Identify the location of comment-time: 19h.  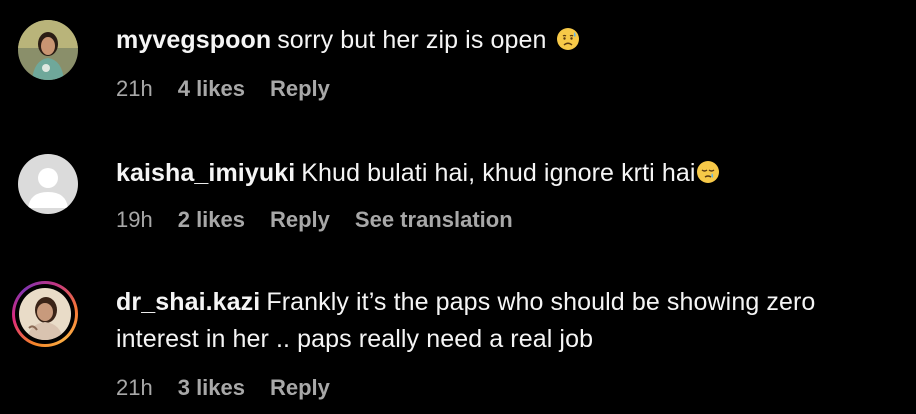
(134, 219).